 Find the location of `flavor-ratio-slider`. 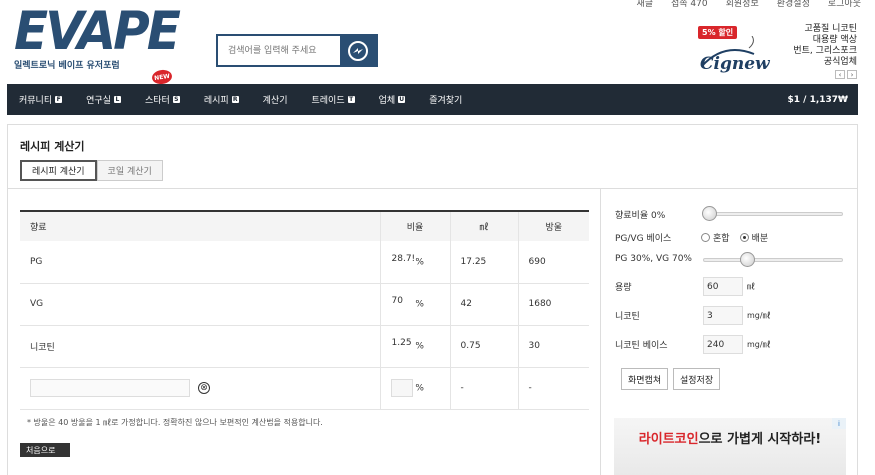

flavor-ratio-slider is located at coordinates (772, 213).